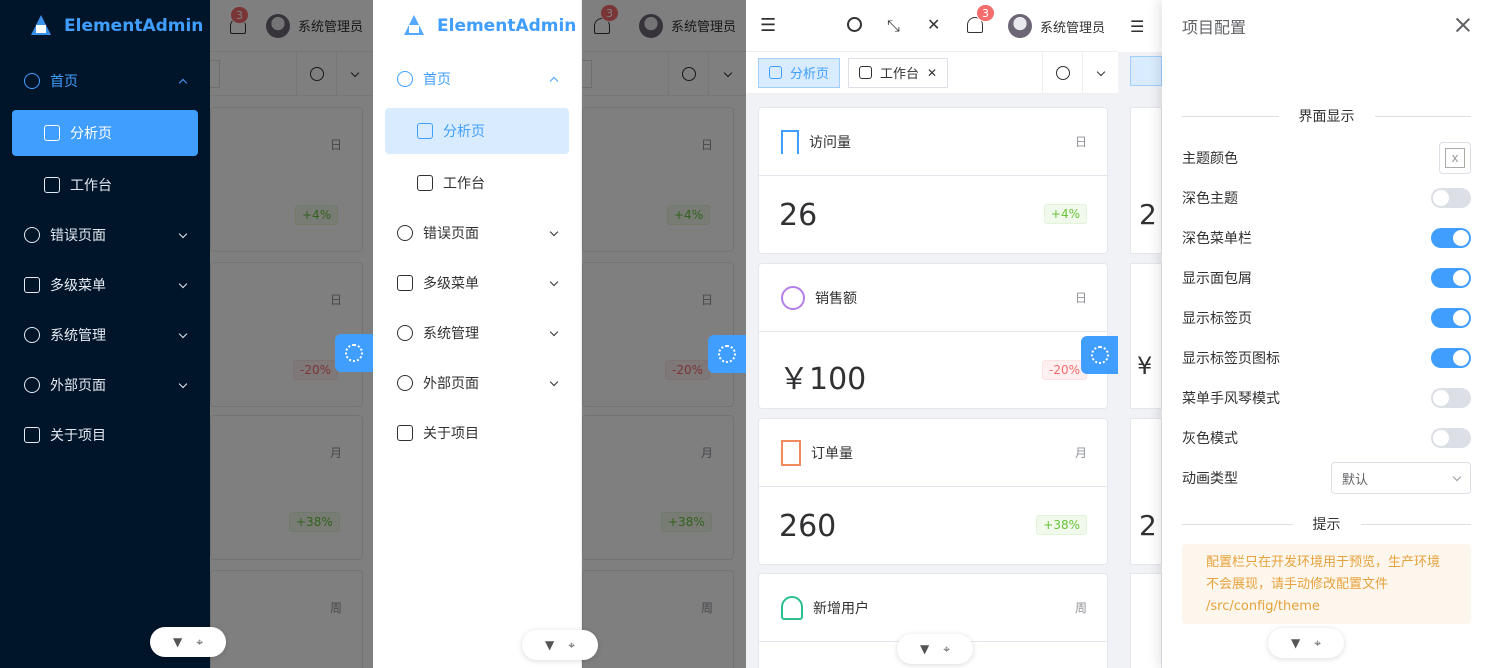 This screenshot has height=668, width=1491. What do you see at coordinates (1451, 398) in the screenshot?
I see `accordion-switch` at bounding box center [1451, 398].